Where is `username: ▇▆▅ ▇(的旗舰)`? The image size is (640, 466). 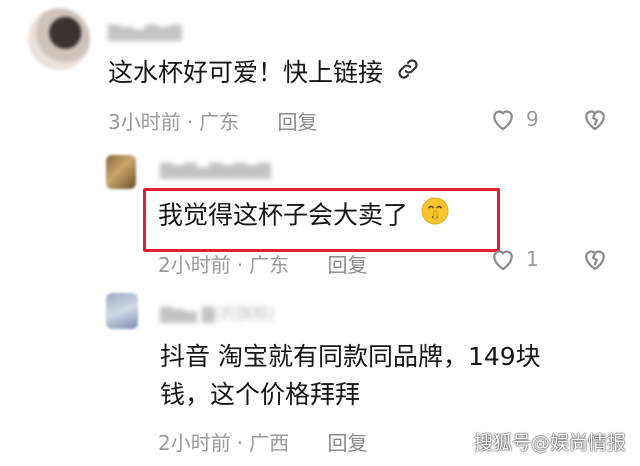
username: ▇▆▅ ▇(的旗舰) is located at coordinates (217, 311).